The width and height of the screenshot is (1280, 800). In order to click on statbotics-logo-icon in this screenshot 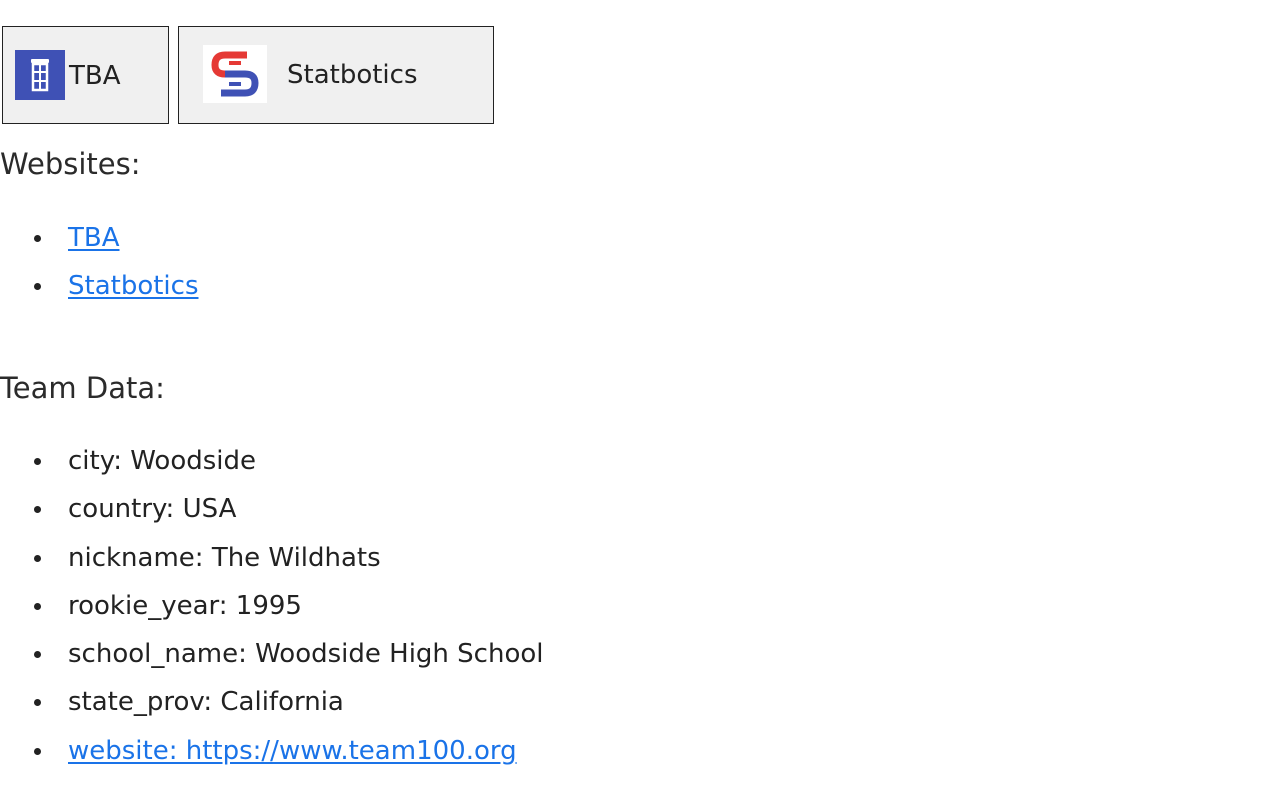, I will do `click(235, 74)`.